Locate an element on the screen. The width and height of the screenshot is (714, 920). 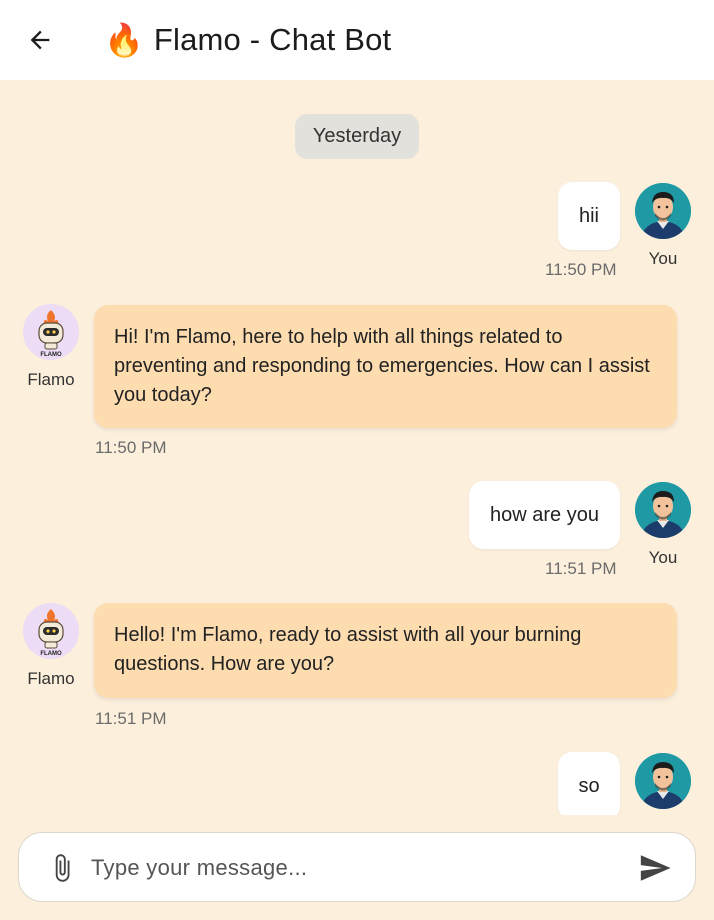
message-input is located at coordinates (356, 868).